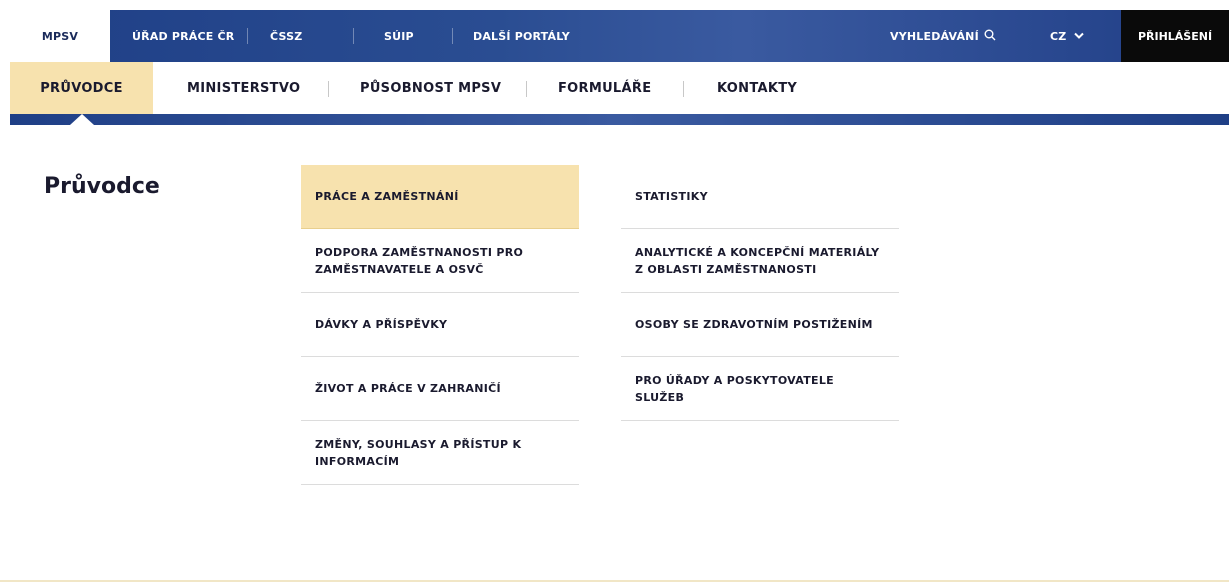  What do you see at coordinates (286, 36) in the screenshot?
I see `portal-tab-cssz: ČSSZ` at bounding box center [286, 36].